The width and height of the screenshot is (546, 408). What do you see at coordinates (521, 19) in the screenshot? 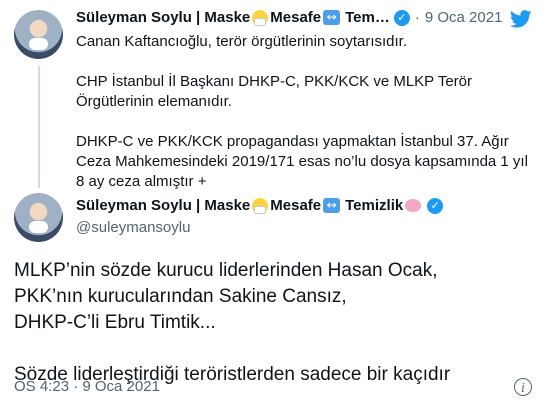
I see `twitter-bird-icon` at bounding box center [521, 19].